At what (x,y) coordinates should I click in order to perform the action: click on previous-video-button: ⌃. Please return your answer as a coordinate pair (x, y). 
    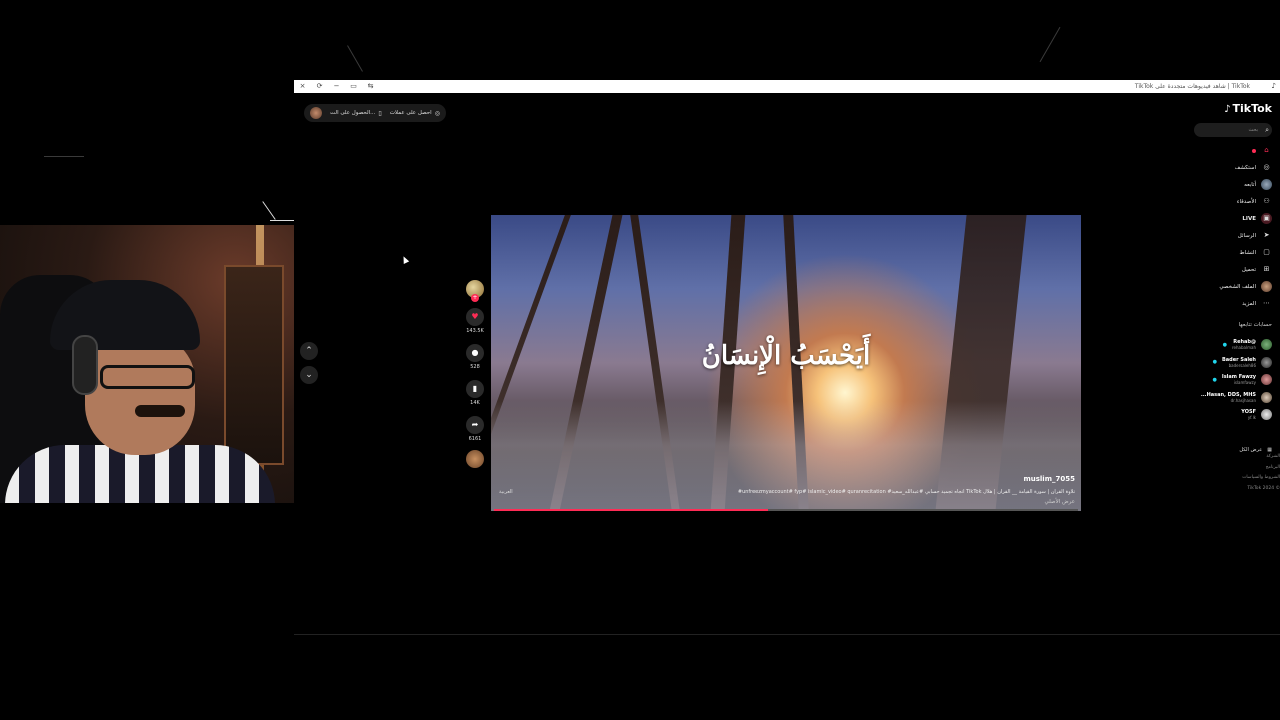
    Looking at the image, I should click on (309, 351).